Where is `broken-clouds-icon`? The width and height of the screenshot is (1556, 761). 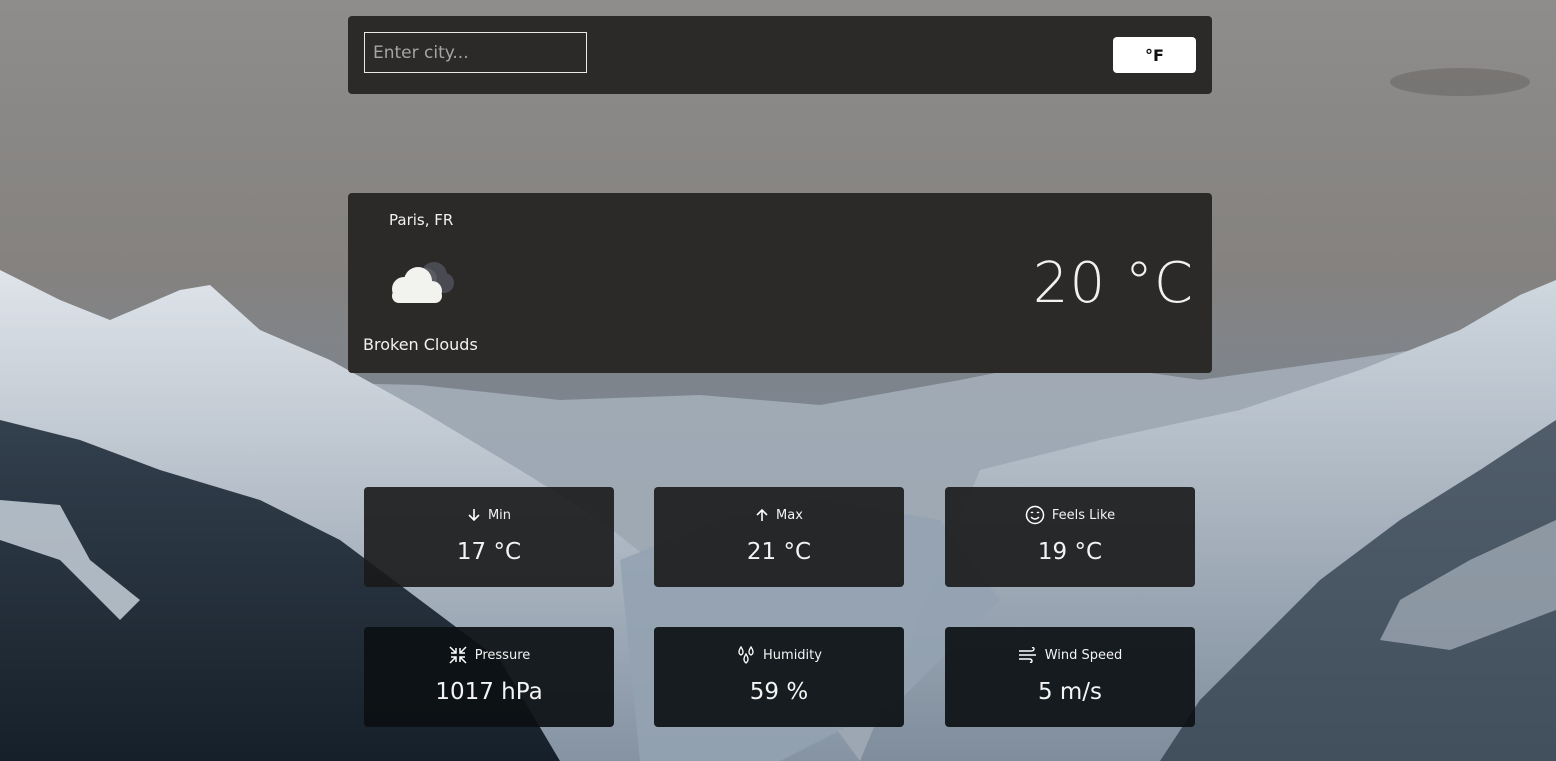 broken-clouds-icon is located at coordinates (422, 283).